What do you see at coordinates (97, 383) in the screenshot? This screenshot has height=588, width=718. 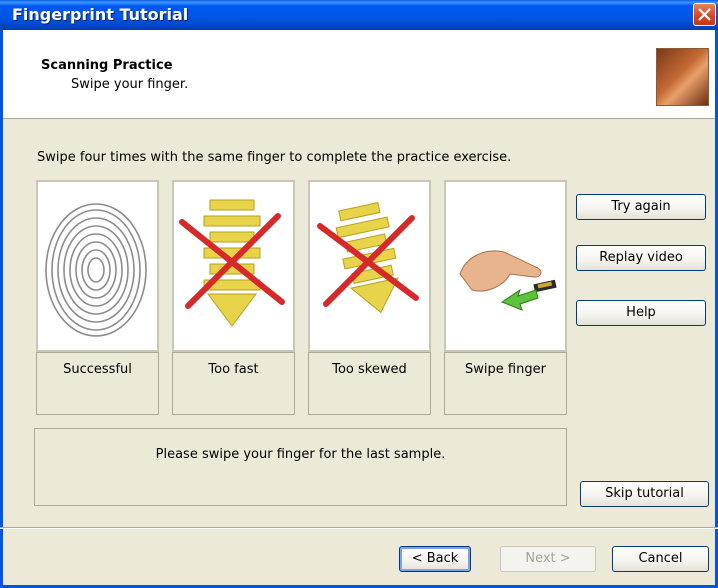 I see `caption-box: Successful` at bounding box center [97, 383].